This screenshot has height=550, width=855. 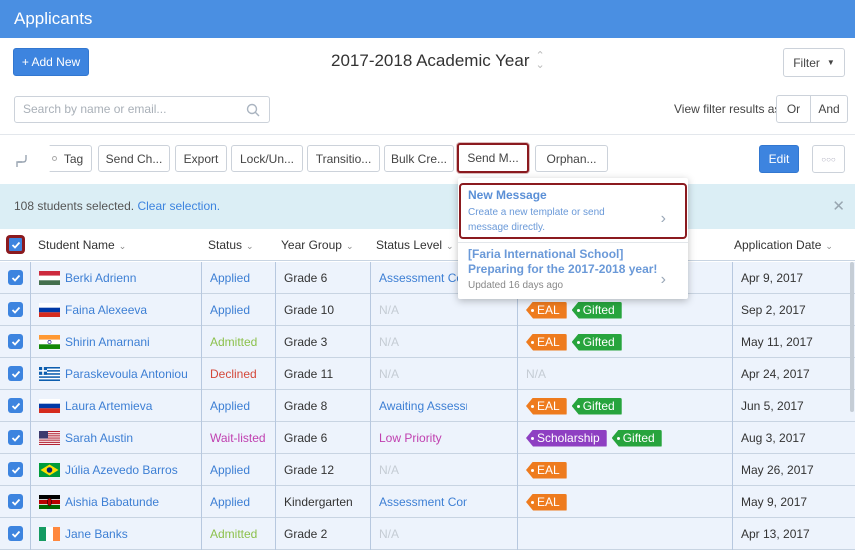 I want to click on status-value: Admitted, so click(x=234, y=342).